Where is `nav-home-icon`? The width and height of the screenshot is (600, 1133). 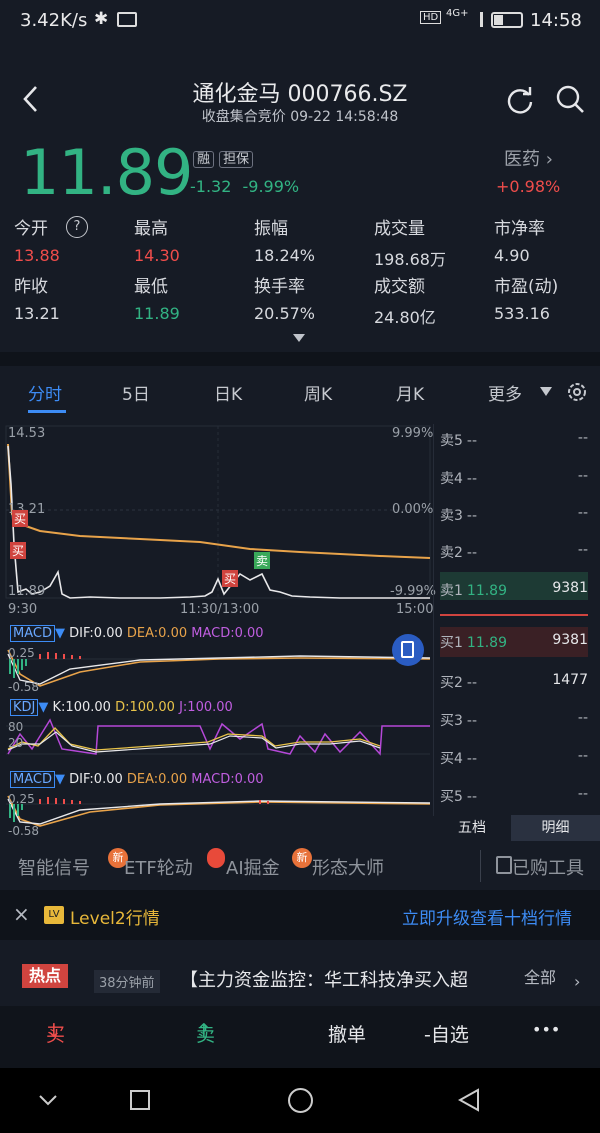
nav-home-icon is located at coordinates (300, 1100).